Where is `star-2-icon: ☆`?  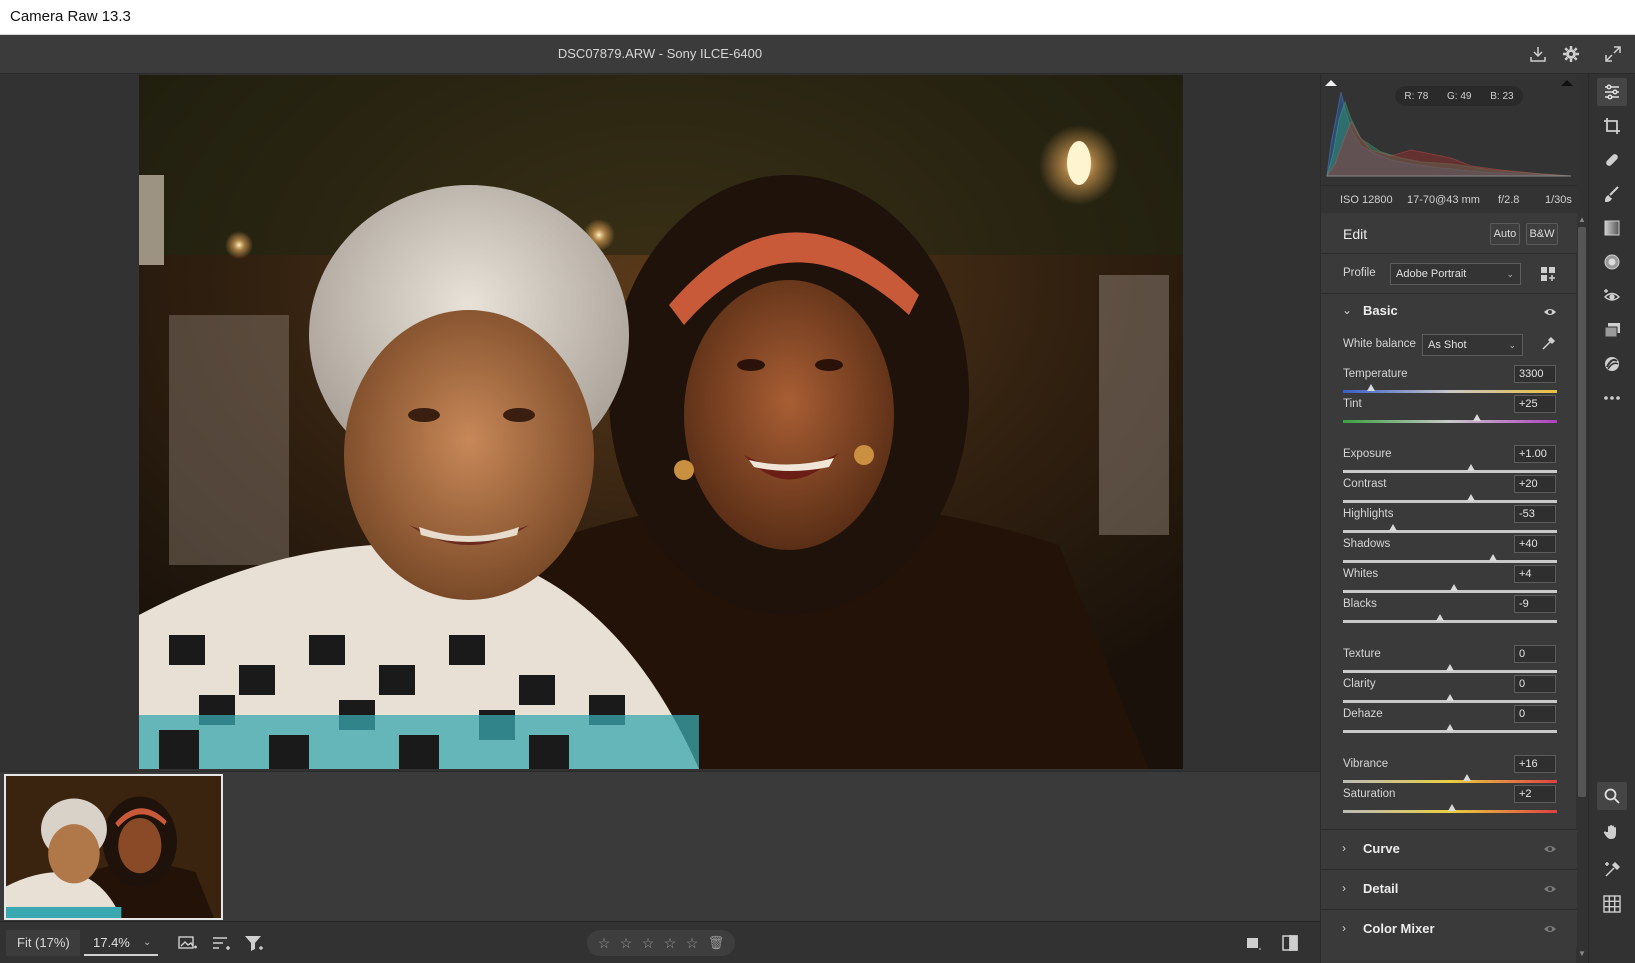
star-2-icon: ☆ is located at coordinates (626, 943).